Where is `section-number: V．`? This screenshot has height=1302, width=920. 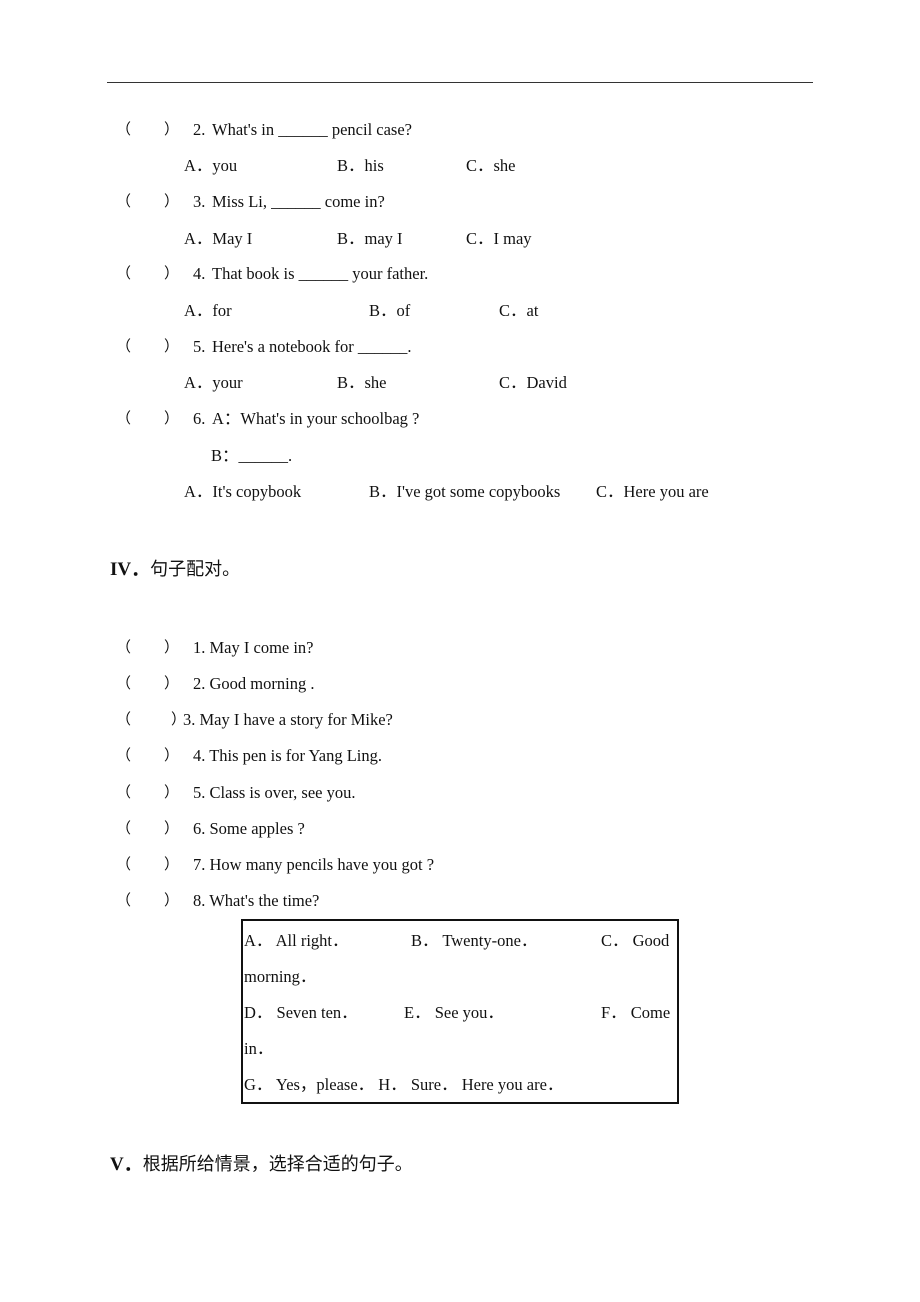 section-number: V． is located at coordinates (126, 1164).